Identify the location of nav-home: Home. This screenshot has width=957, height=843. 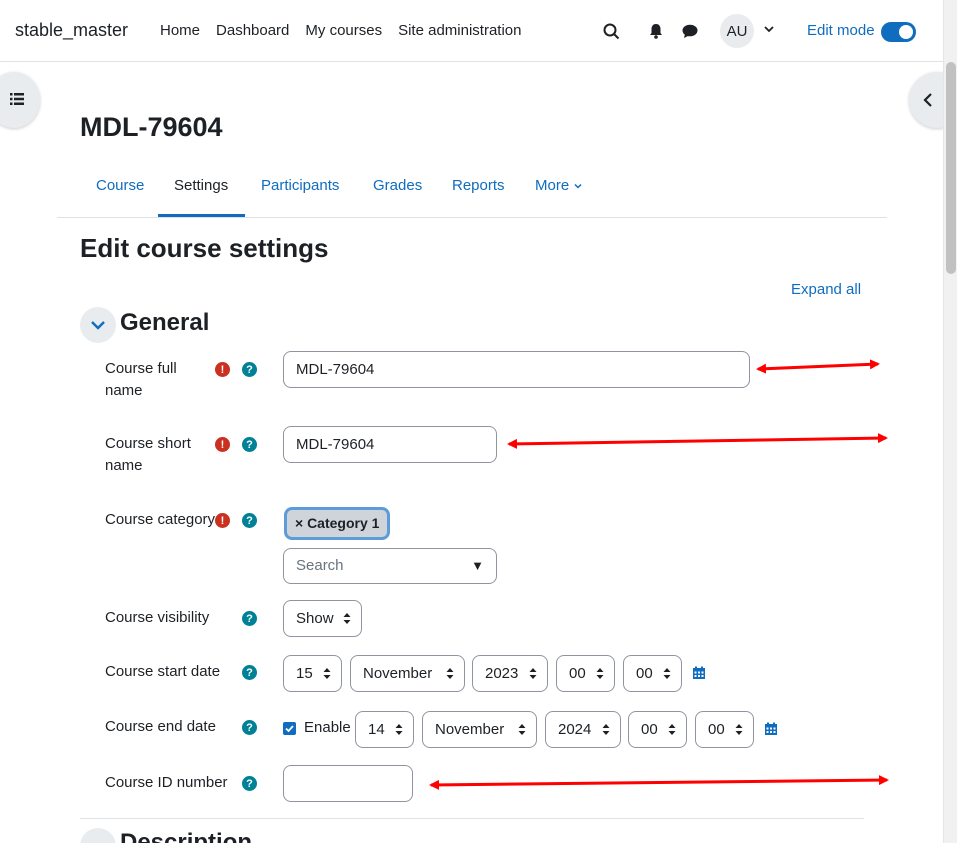
(180, 30).